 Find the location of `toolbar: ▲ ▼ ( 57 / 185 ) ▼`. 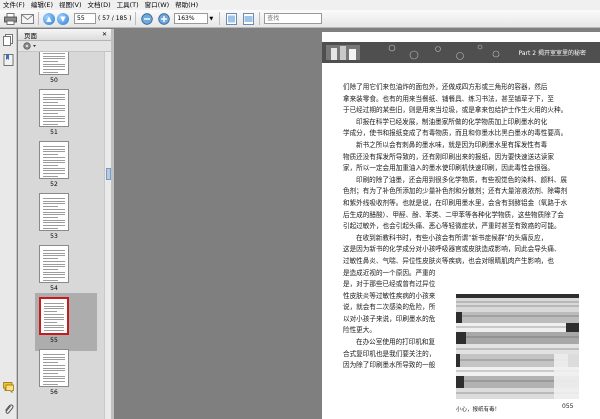

toolbar: ▲ ▼ ( 57 / 185 ) ▼ is located at coordinates (300, 19).